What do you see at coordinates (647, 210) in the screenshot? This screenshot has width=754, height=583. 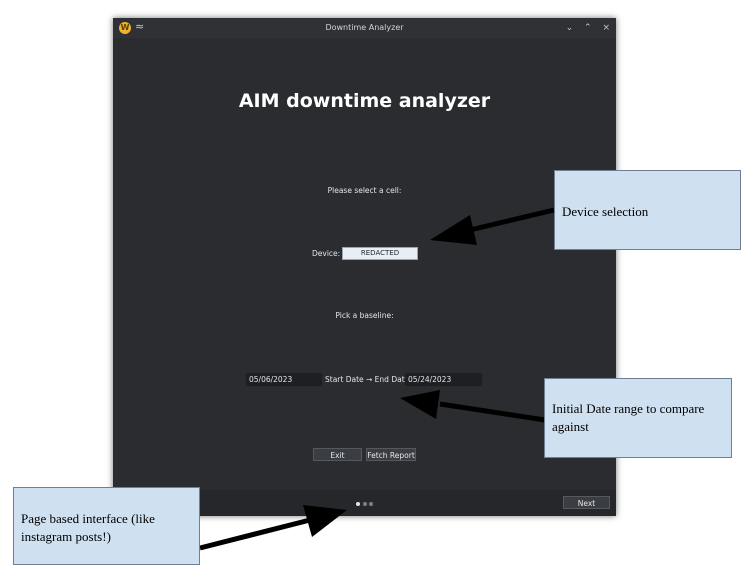 I see `device-annotation: Device selection` at bounding box center [647, 210].